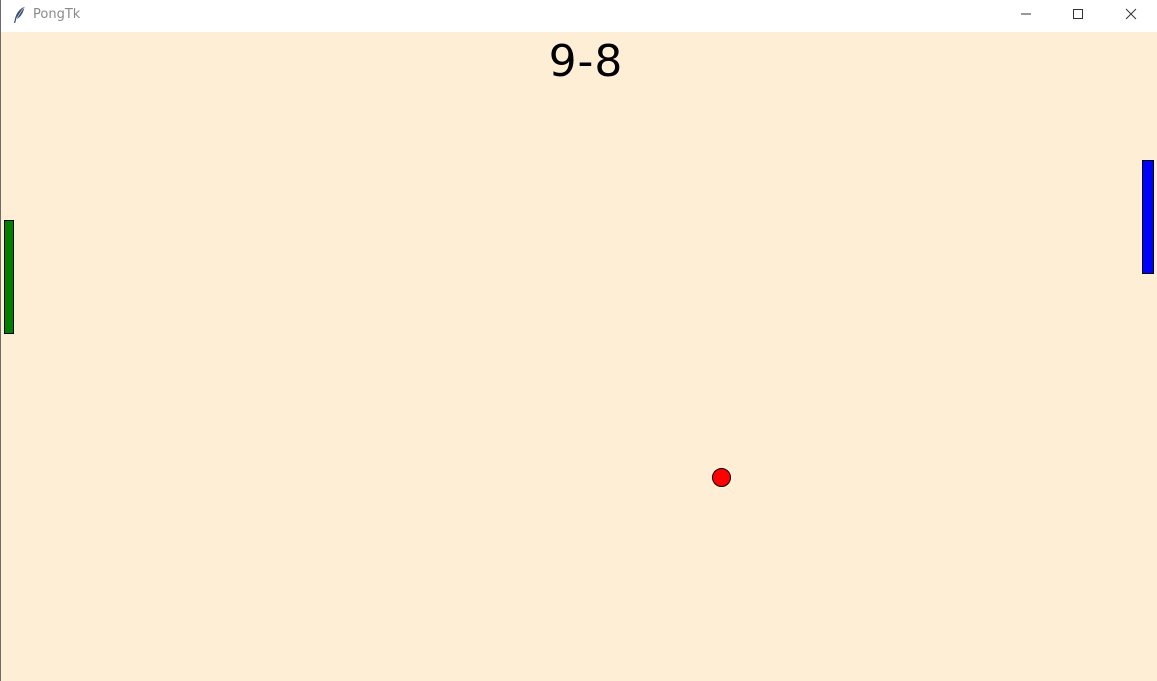 The width and height of the screenshot is (1157, 681). Describe the element at coordinates (19, 15) in the screenshot. I see `feather-icon` at that location.